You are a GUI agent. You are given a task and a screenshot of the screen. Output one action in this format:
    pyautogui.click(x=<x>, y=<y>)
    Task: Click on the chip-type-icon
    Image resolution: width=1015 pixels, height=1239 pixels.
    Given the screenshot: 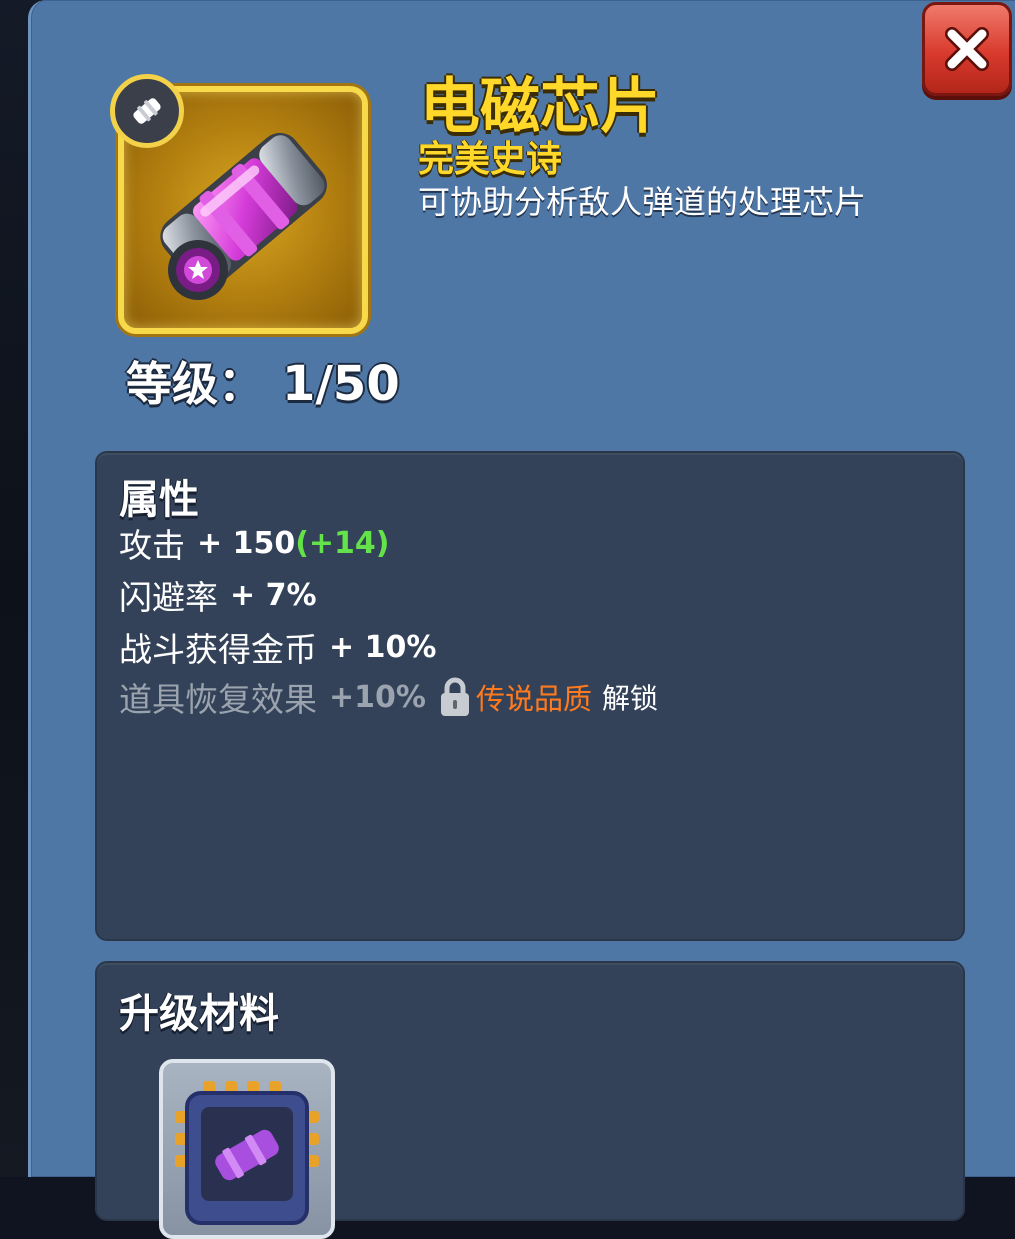 What is the action you would take?
    pyautogui.click(x=147, y=111)
    